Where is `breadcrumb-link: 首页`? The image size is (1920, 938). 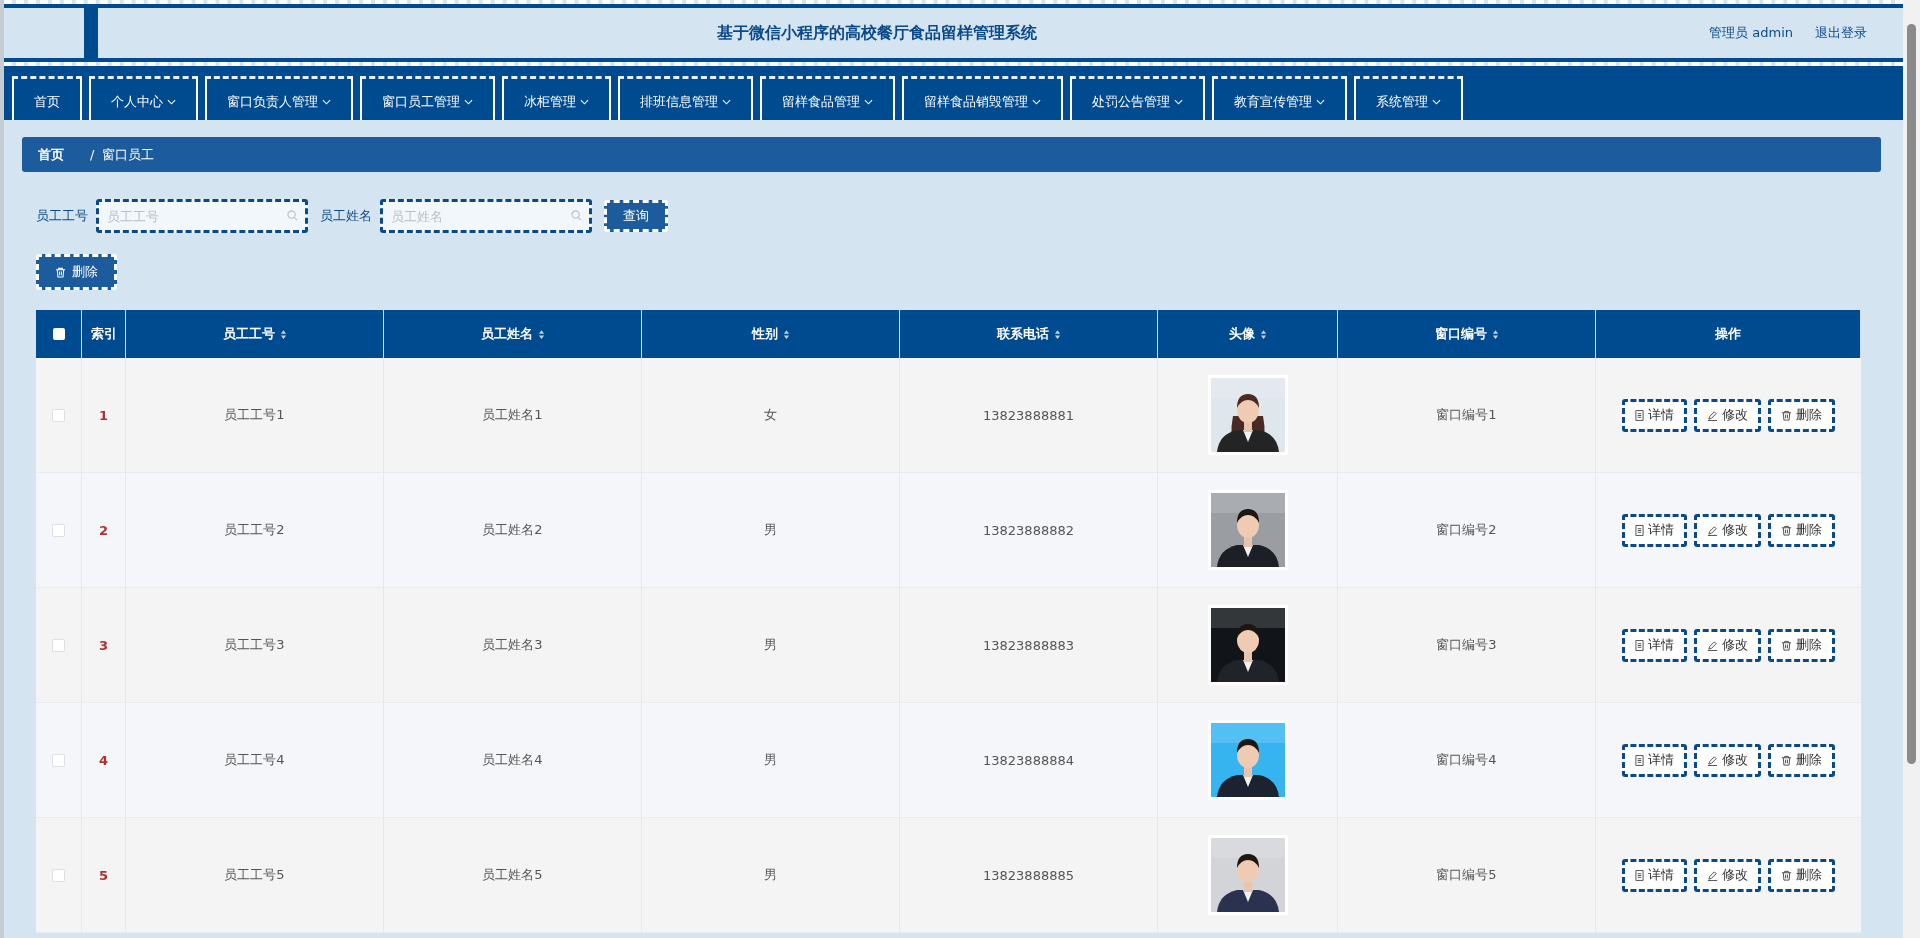 breadcrumb-link: 首页 is located at coordinates (60, 154).